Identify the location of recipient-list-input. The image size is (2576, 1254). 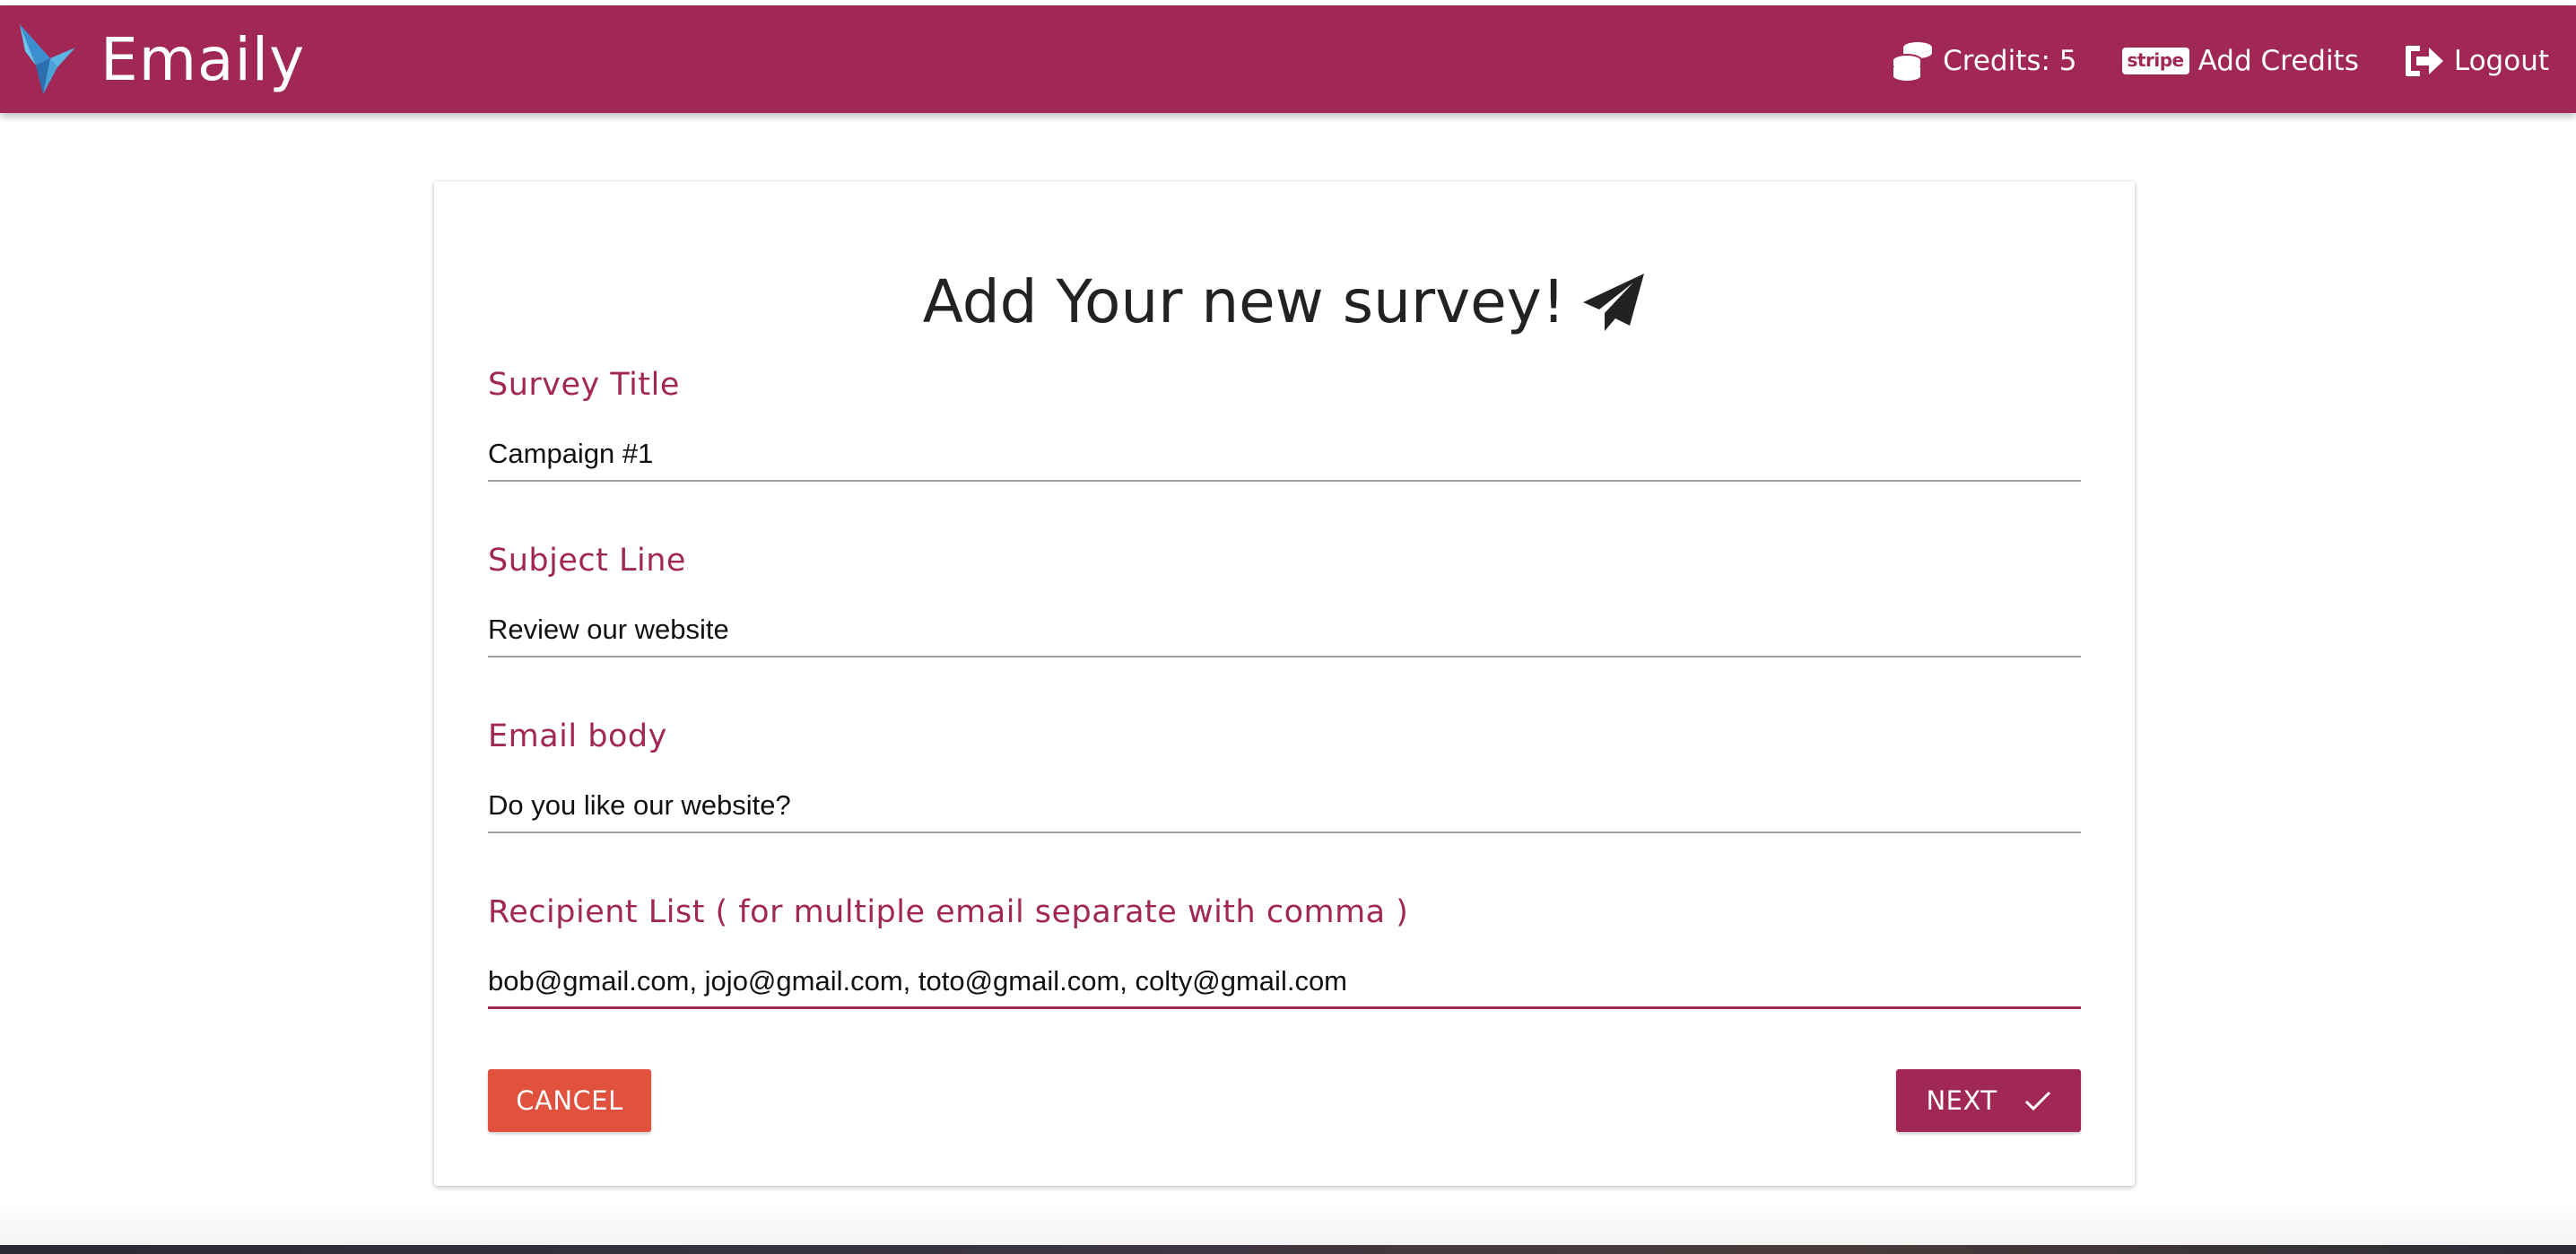
(1284, 982).